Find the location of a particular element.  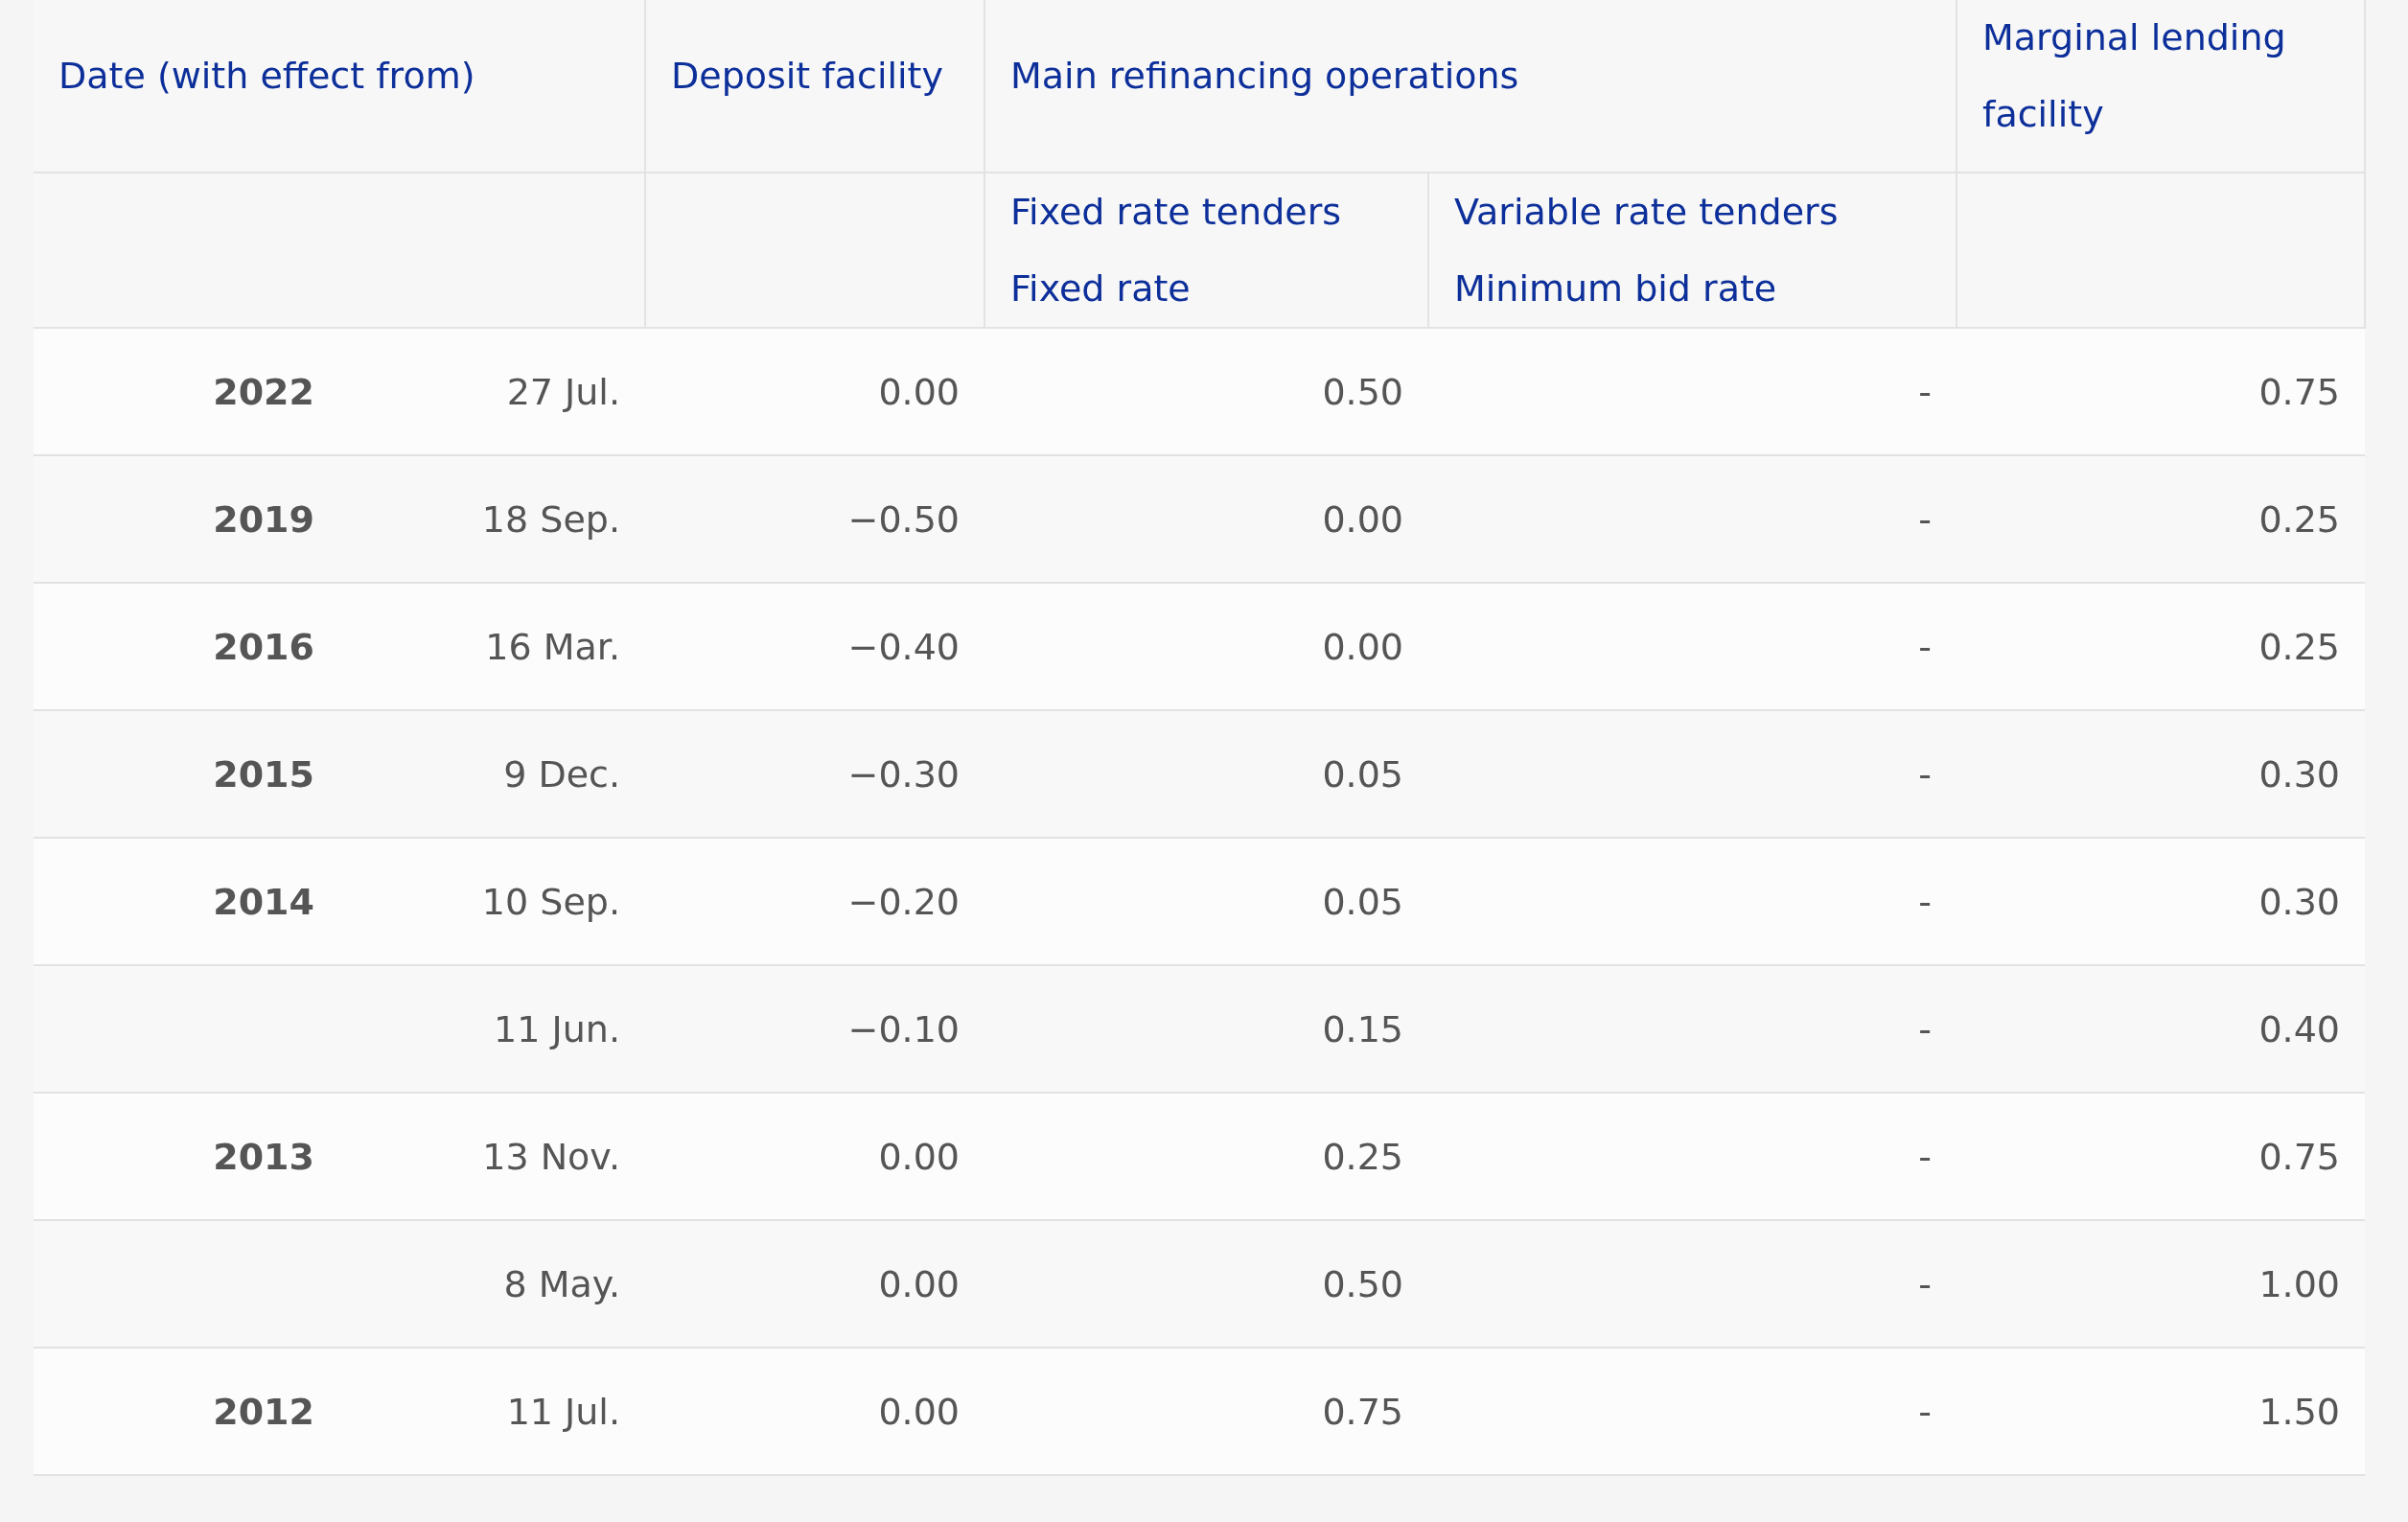

table-cell: 1.00 is located at coordinates (2160, 1284).